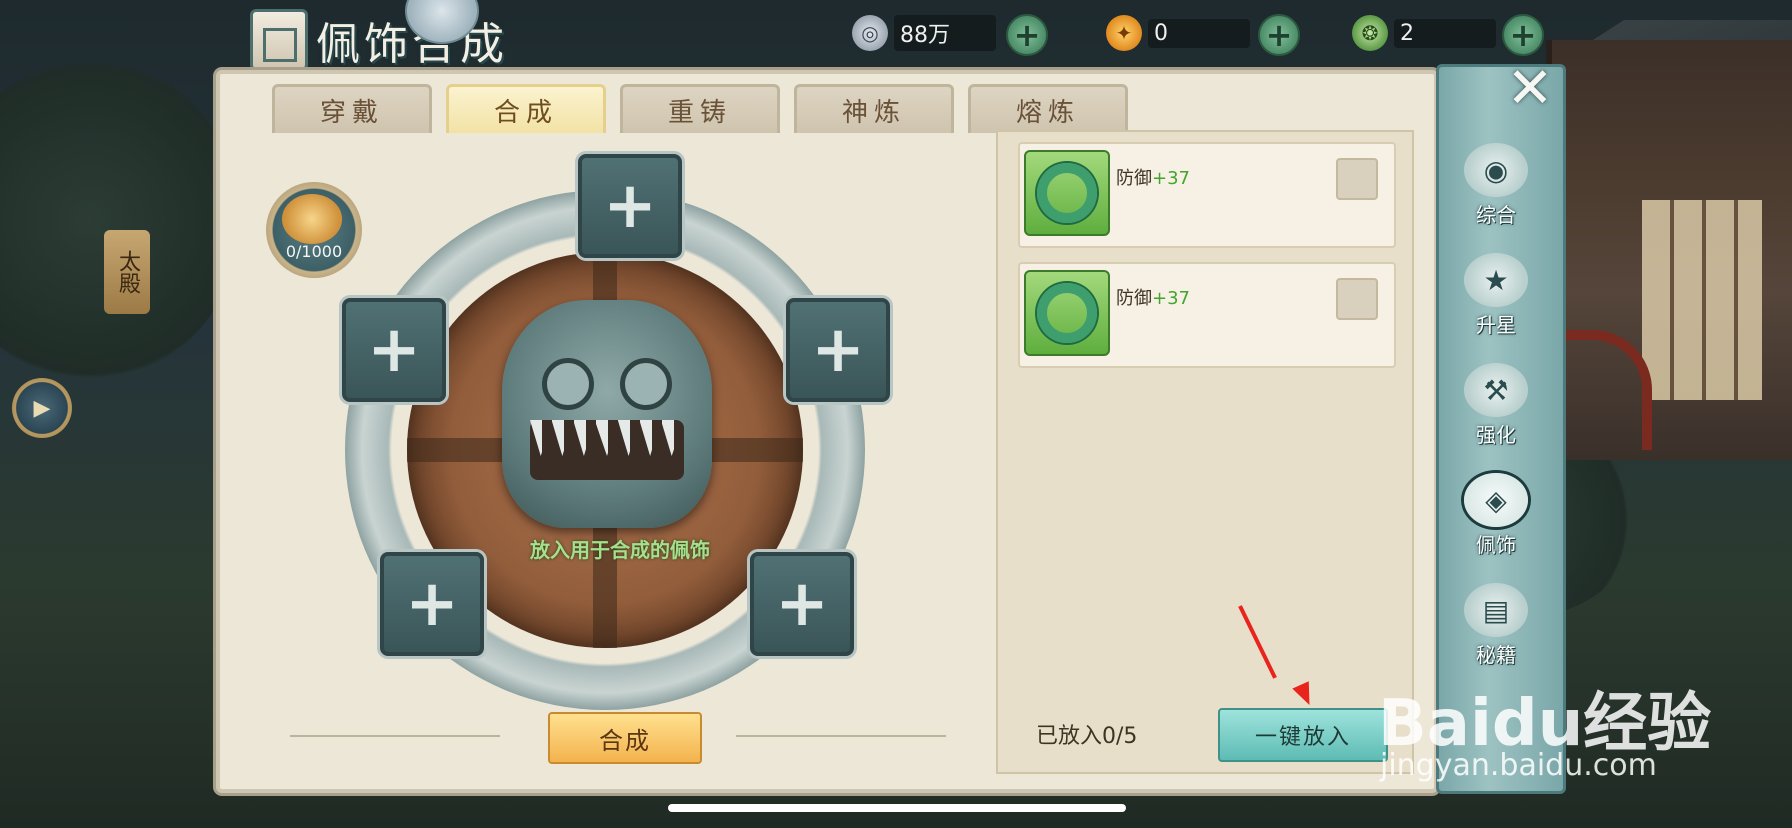  Describe the element at coordinates (1496, 500) in the screenshot. I see `pendant-icon: ◈` at that location.